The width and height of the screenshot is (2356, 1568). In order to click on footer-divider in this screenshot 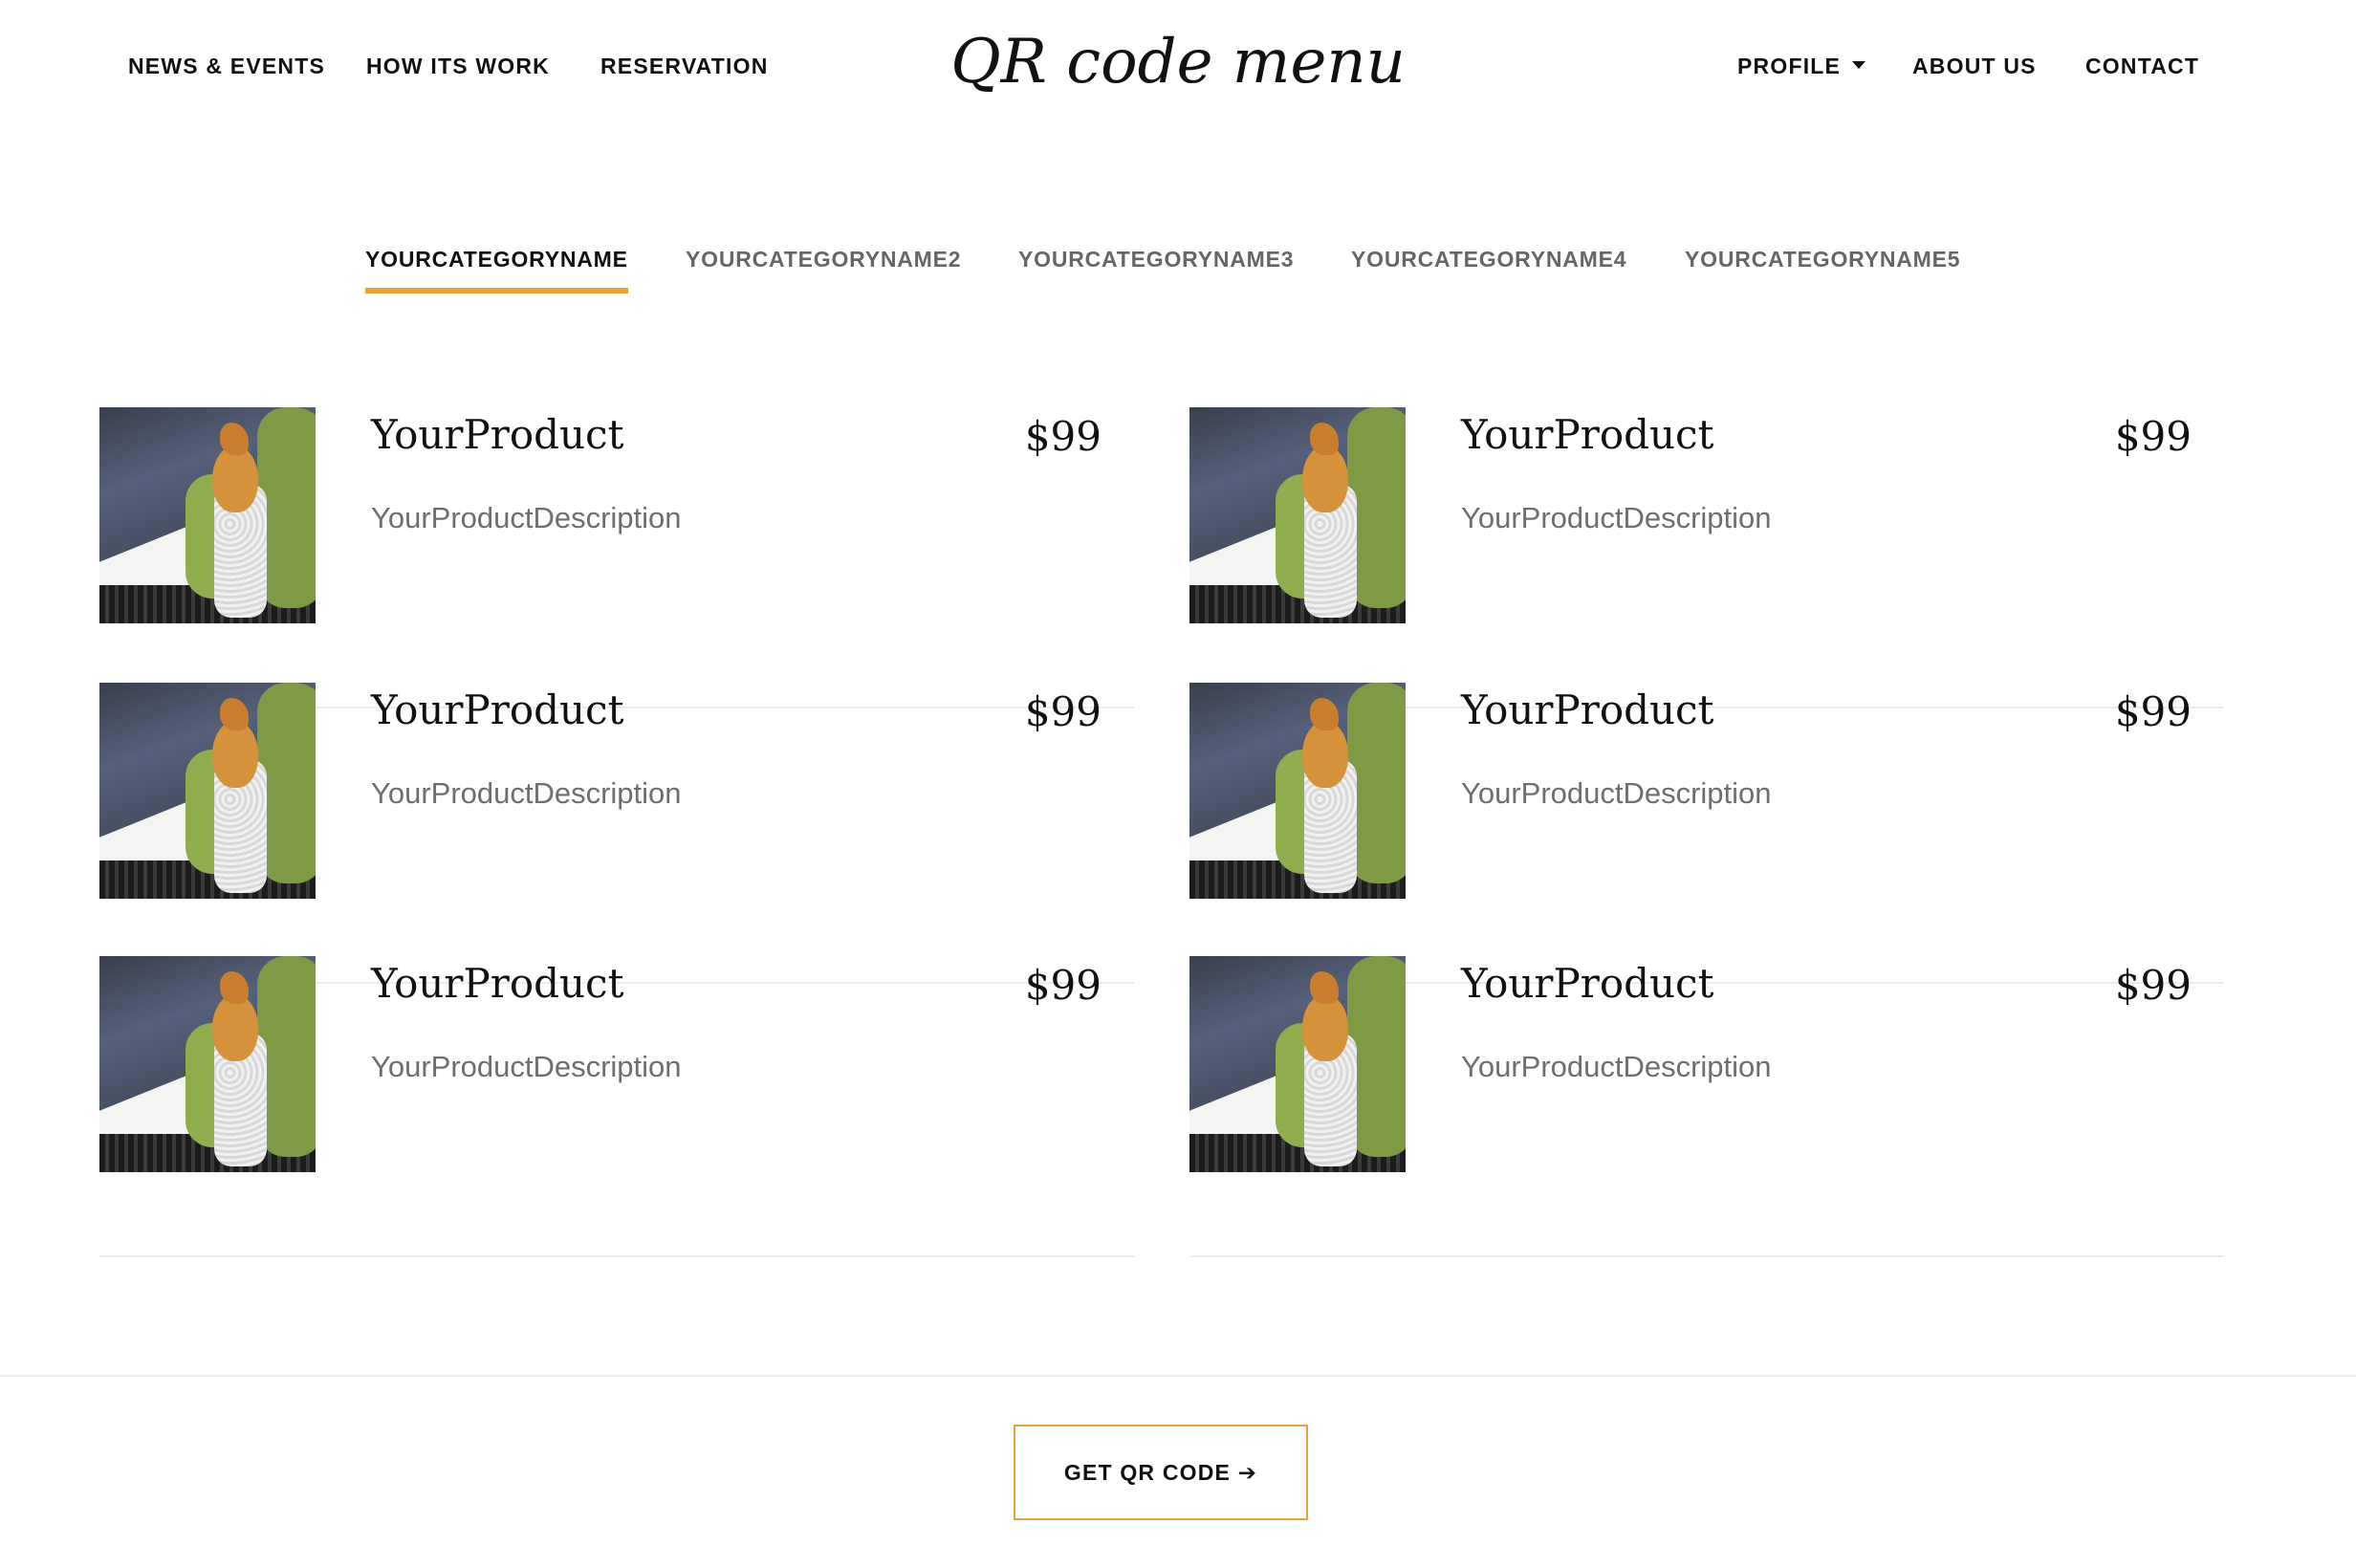, I will do `click(1178, 1376)`.